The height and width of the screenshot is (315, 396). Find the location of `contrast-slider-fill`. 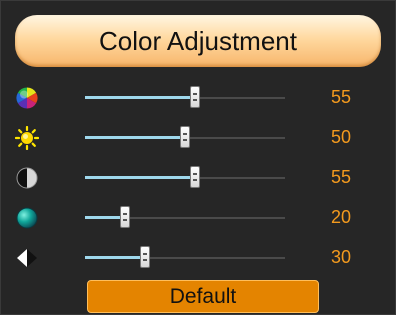

contrast-slider-fill is located at coordinates (140, 177).